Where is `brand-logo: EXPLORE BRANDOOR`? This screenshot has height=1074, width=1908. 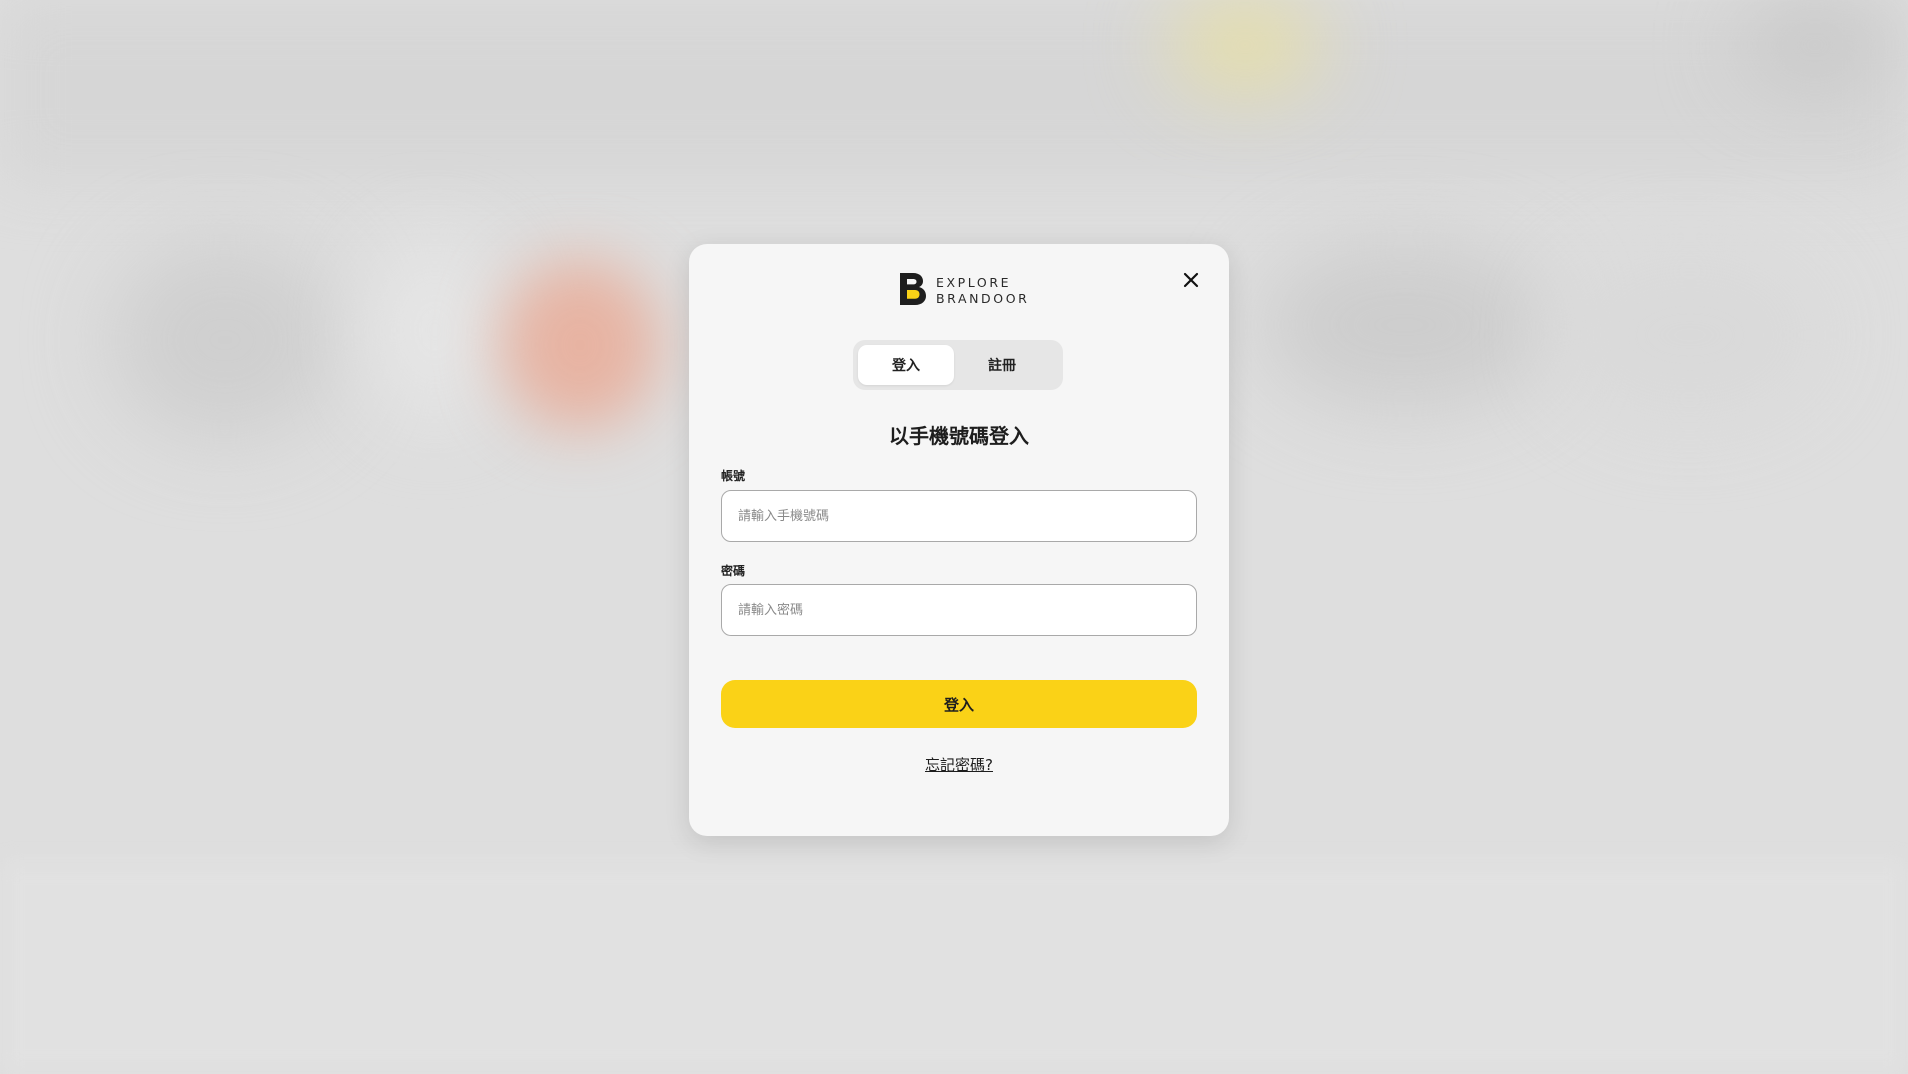 brand-logo: EXPLORE BRANDOOR is located at coordinates (963, 291).